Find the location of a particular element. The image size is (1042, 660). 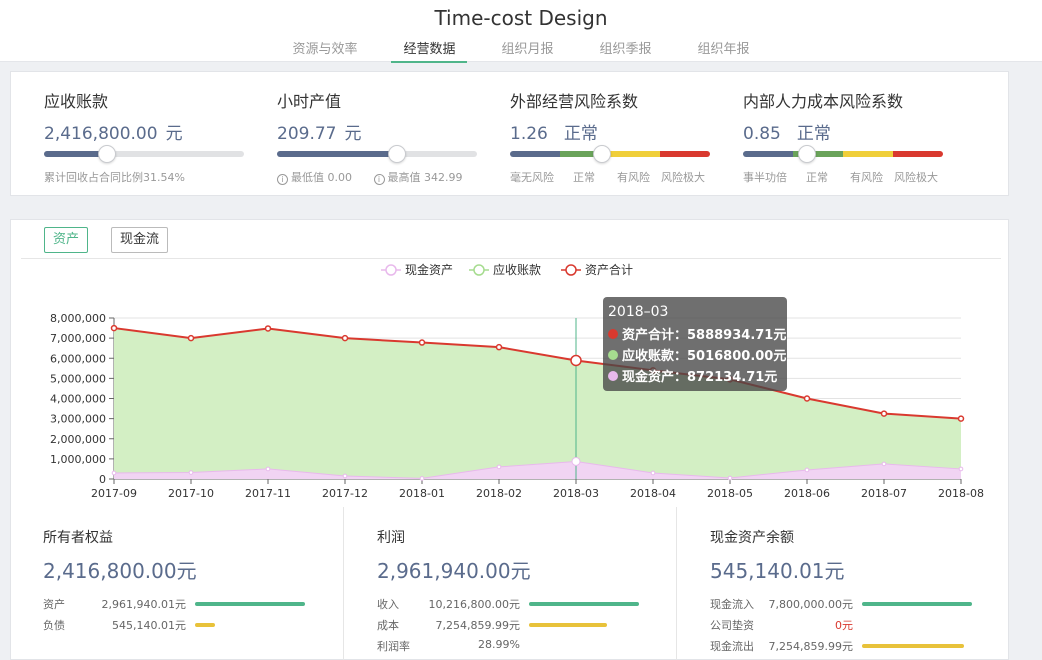

hourly-range-note: i 最低值 0.00 i 最高值 342.99 is located at coordinates (370, 177).